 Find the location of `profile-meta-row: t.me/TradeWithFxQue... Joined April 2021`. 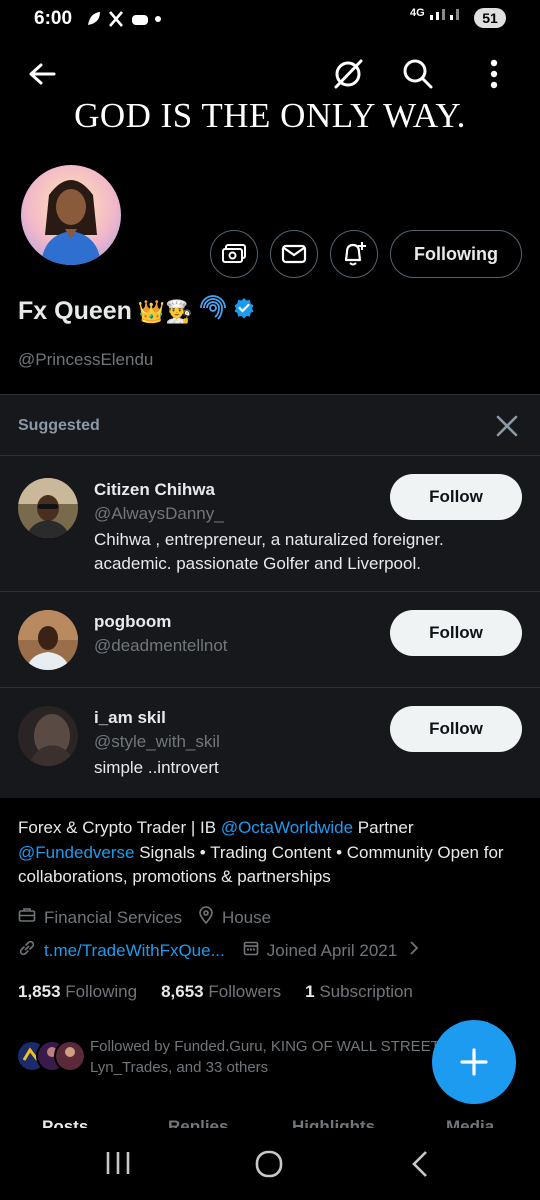

profile-meta-row: t.me/TradeWithFxQue... Joined April 2021 is located at coordinates (218, 950).